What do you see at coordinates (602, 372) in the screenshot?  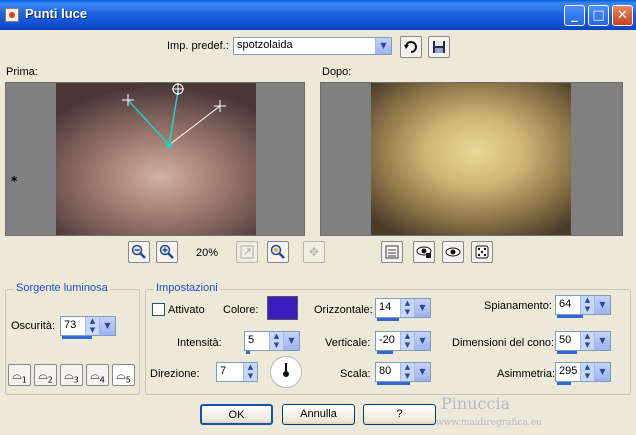 I see `asymmetry-dropdown: ▼` at bounding box center [602, 372].